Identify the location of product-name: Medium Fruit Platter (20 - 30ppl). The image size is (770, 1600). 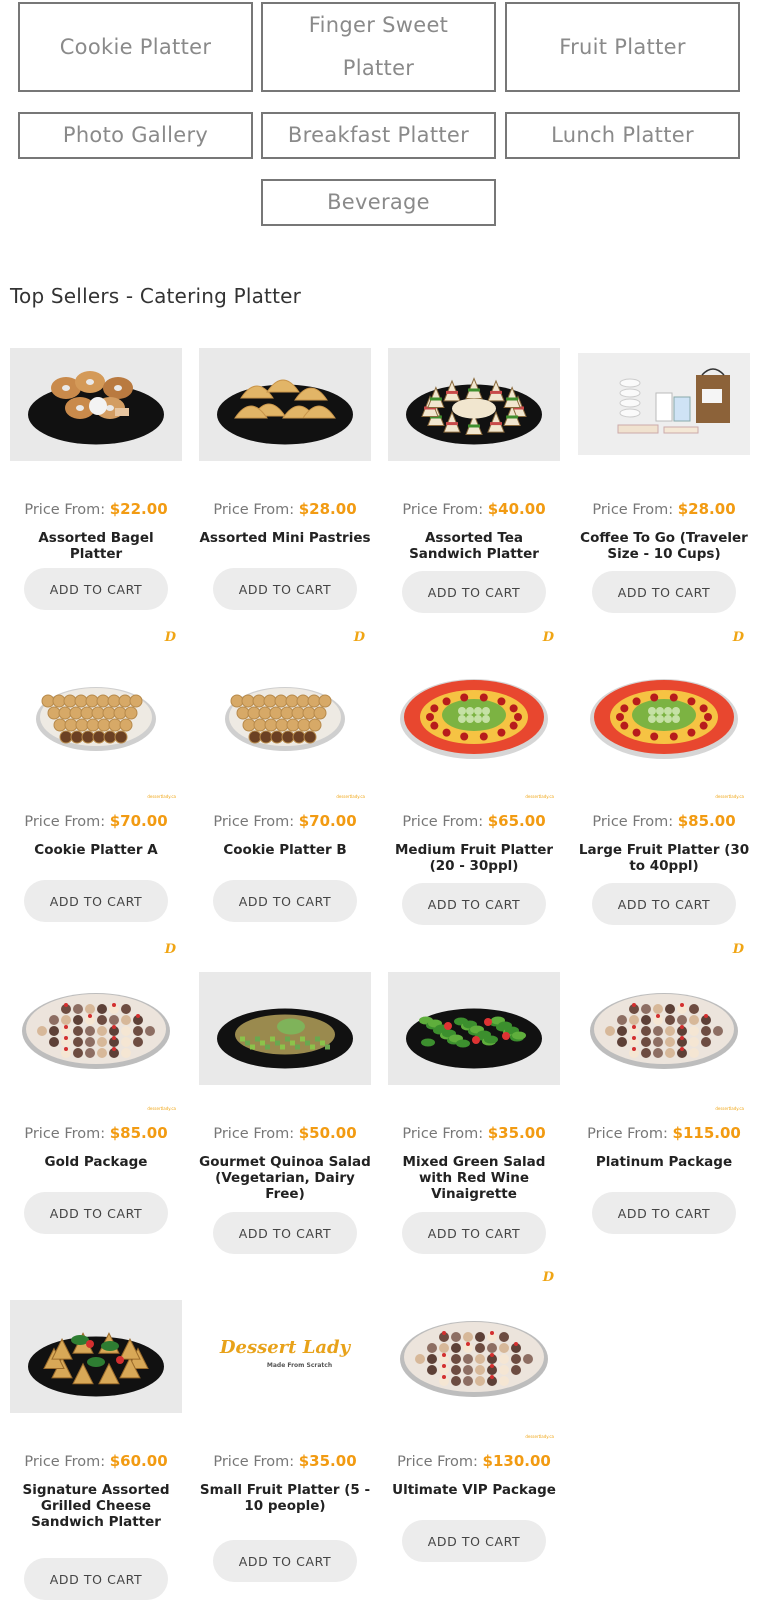
(474, 858).